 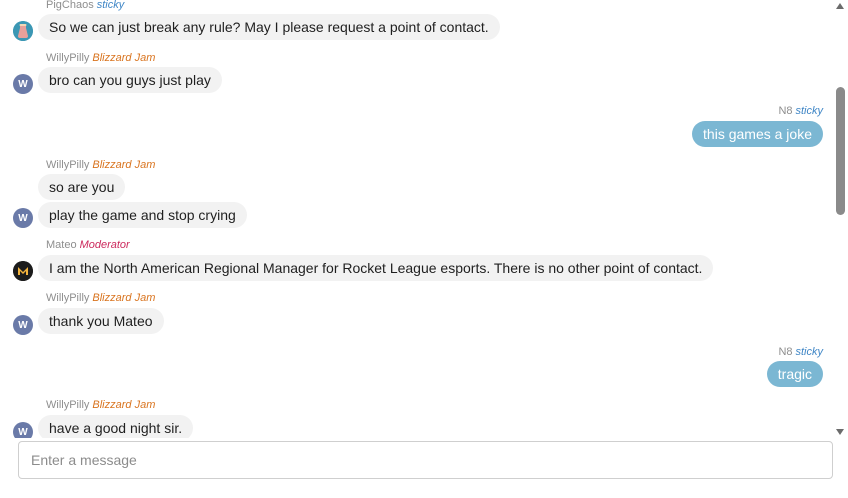 I want to click on moderator-avatar, so click(x=23, y=271).